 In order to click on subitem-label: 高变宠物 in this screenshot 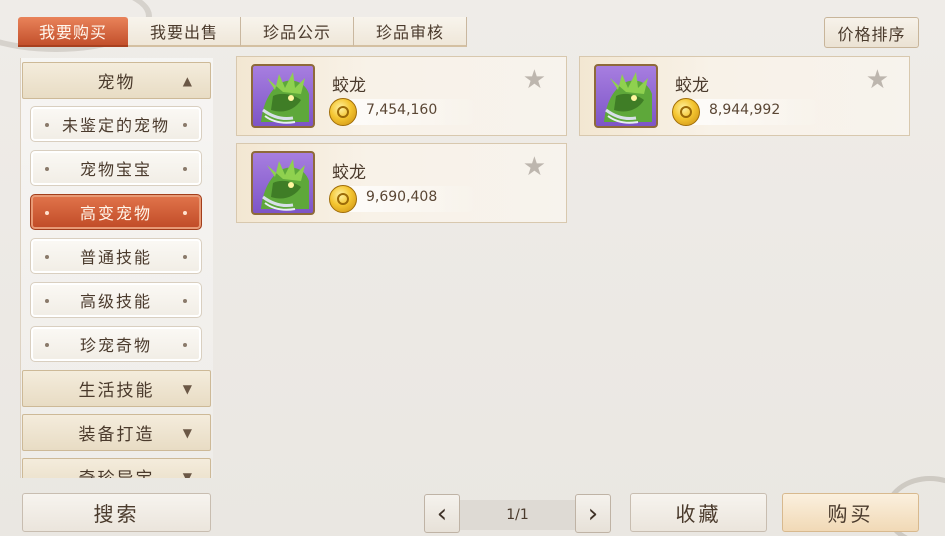, I will do `click(115, 213)`.